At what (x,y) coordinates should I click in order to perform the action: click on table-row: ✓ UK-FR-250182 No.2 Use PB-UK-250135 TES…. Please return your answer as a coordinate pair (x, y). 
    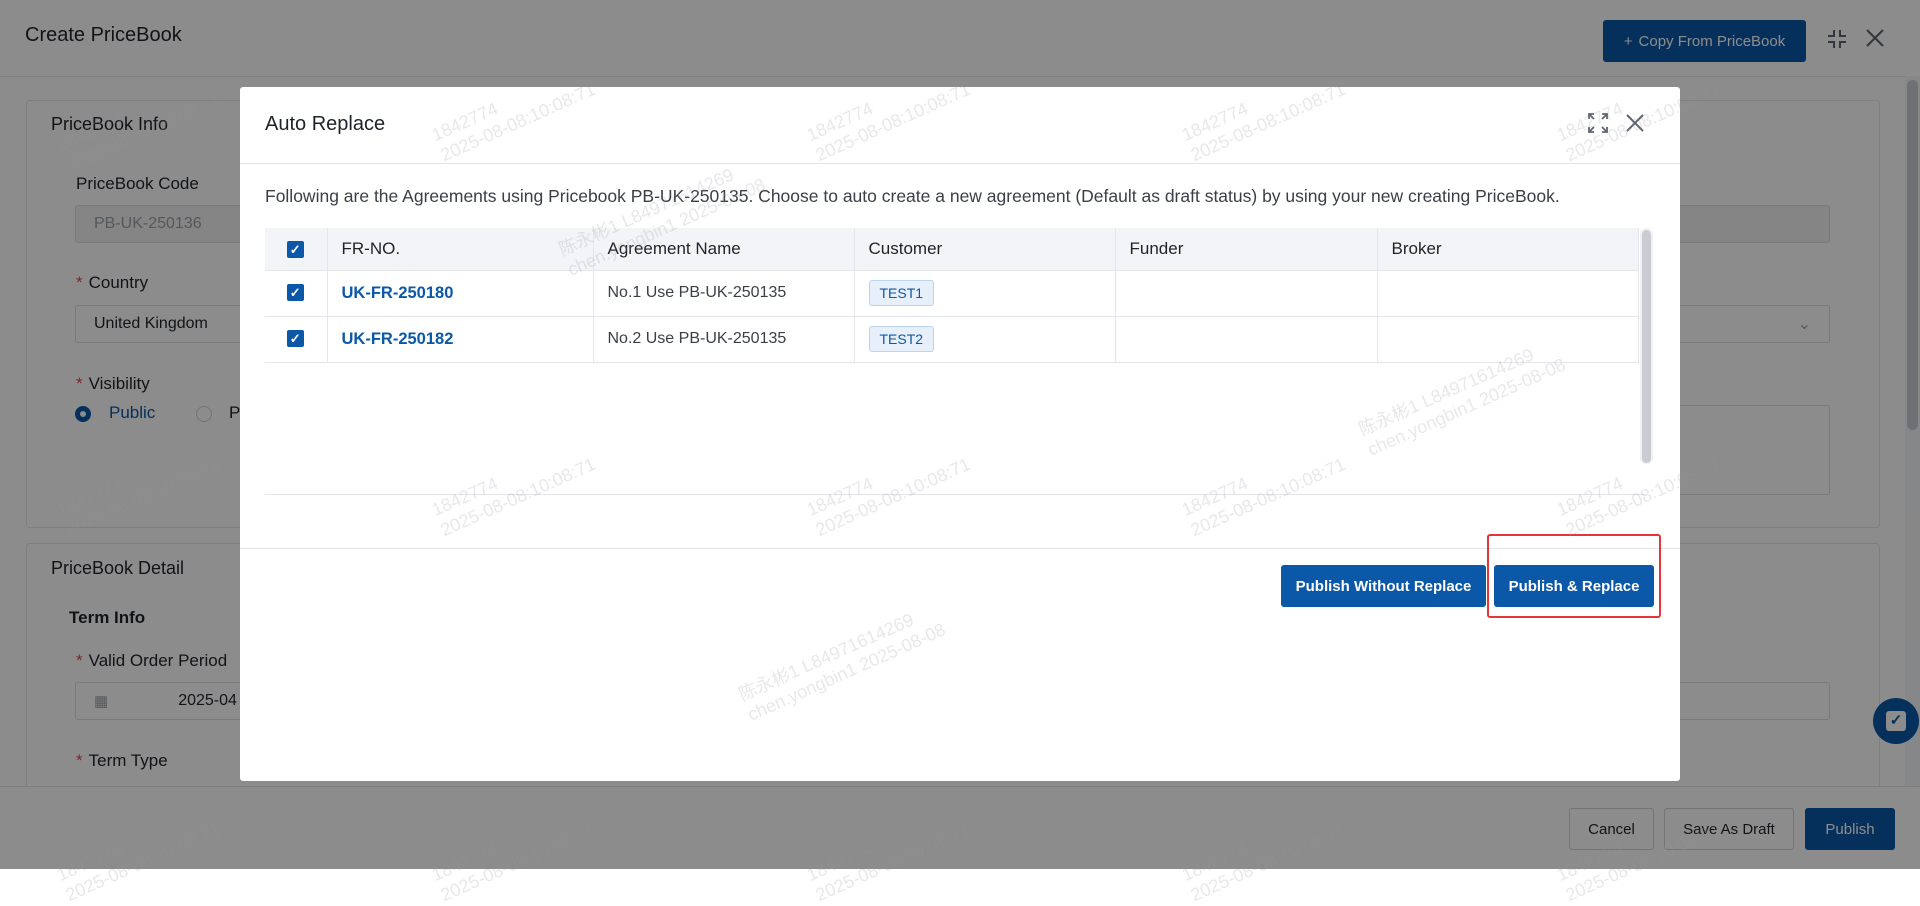
    Looking at the image, I should click on (952, 339).